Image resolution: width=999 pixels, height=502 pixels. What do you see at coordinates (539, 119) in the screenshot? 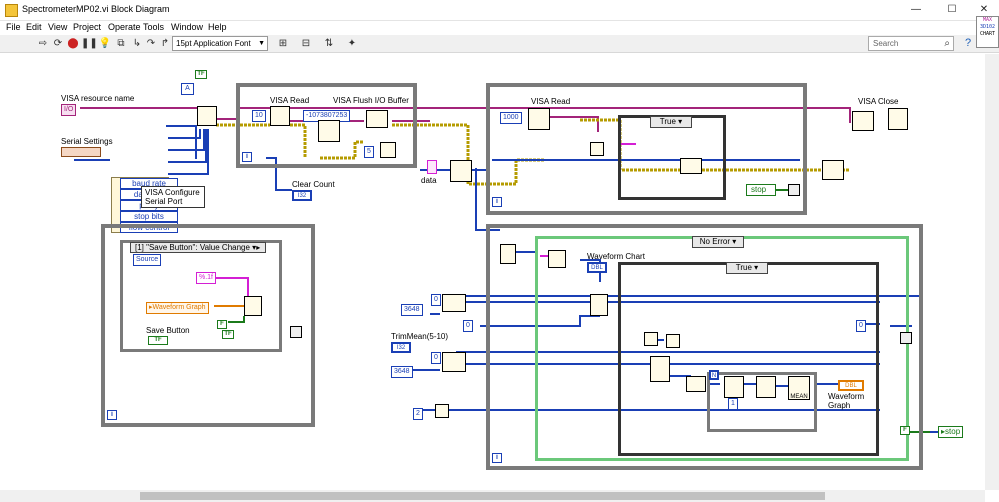
I see `visa-read2-node` at bounding box center [539, 119].